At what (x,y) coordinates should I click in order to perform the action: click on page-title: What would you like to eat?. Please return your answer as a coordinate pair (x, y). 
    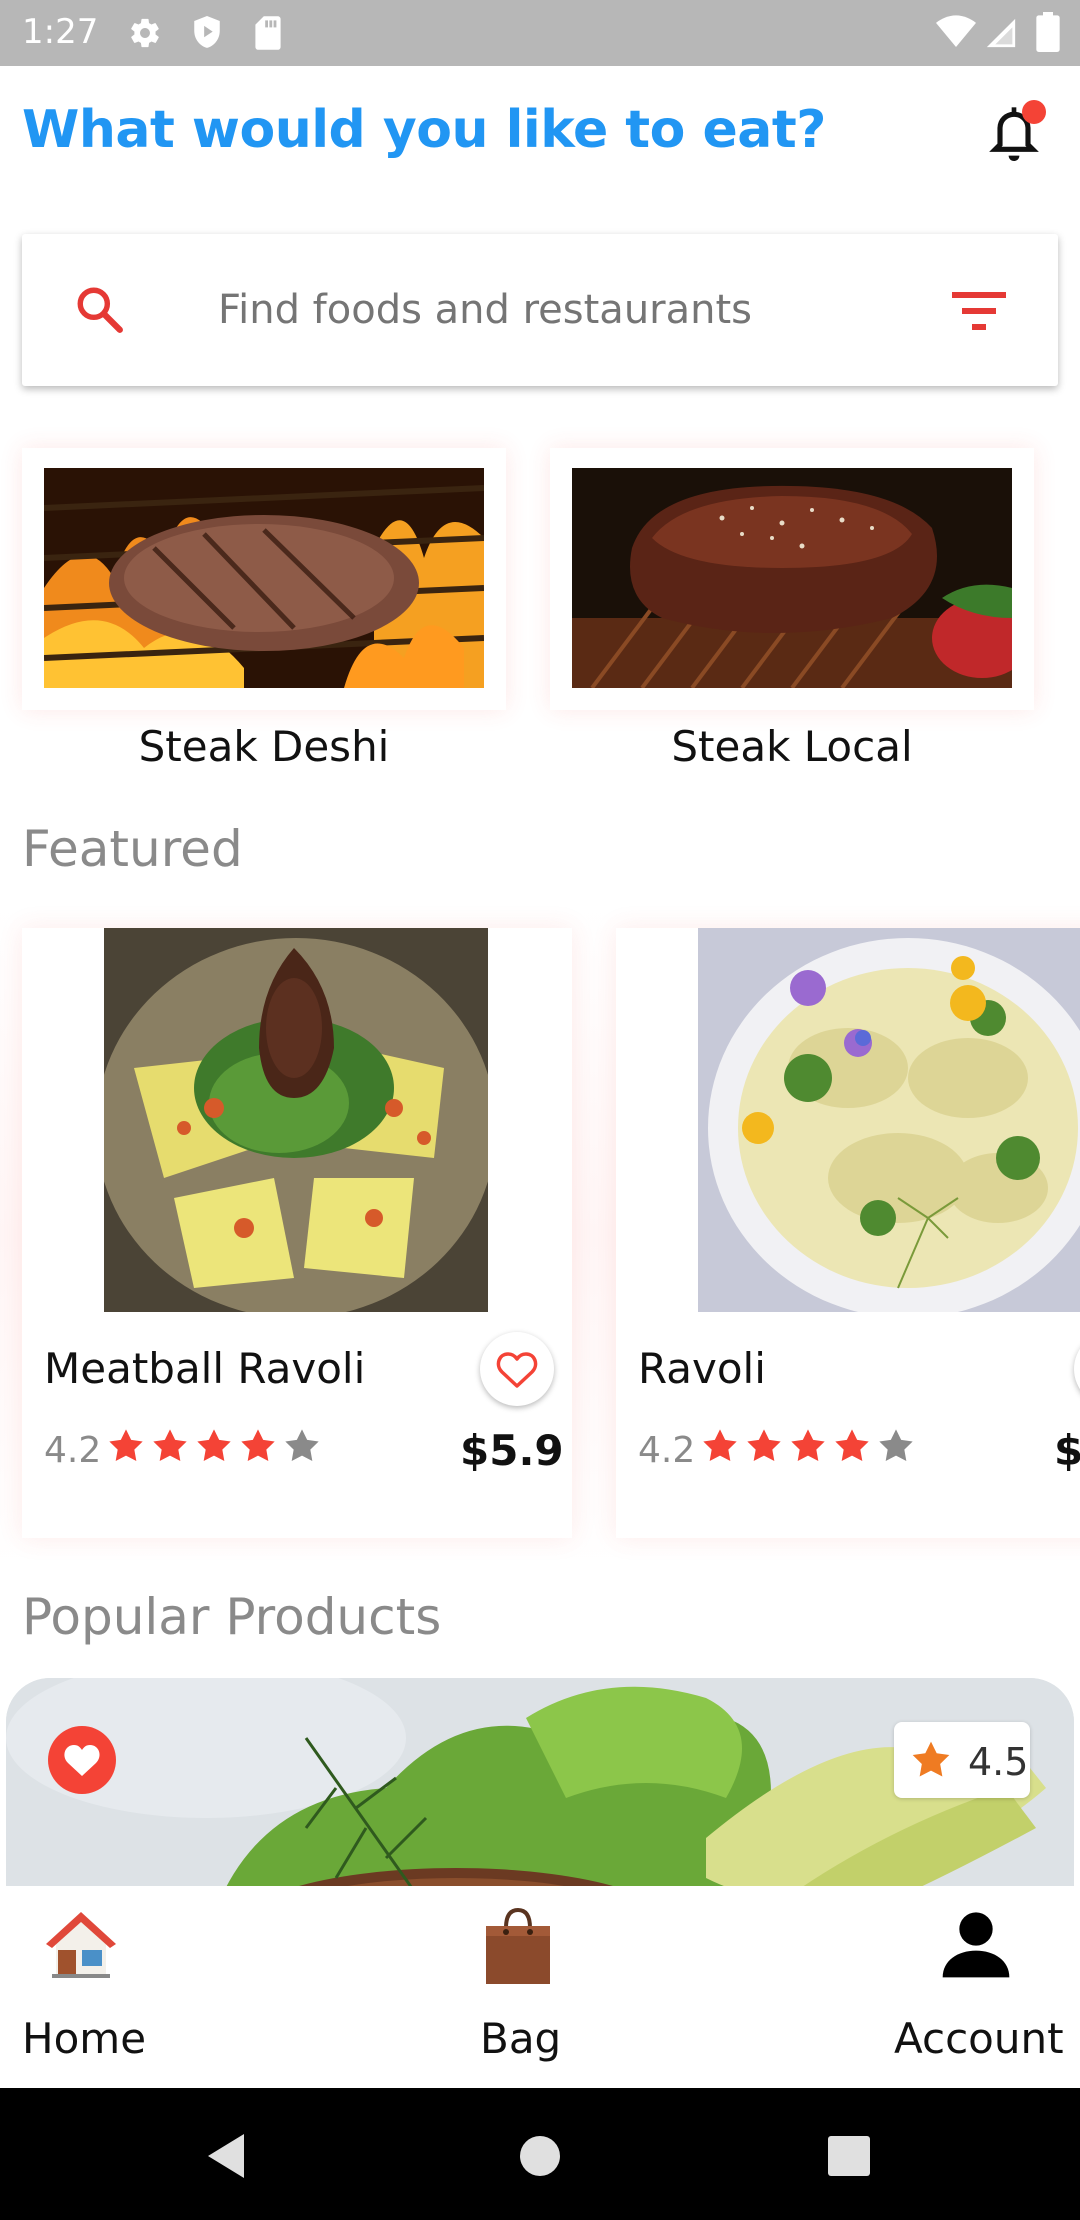
    Looking at the image, I should click on (424, 130).